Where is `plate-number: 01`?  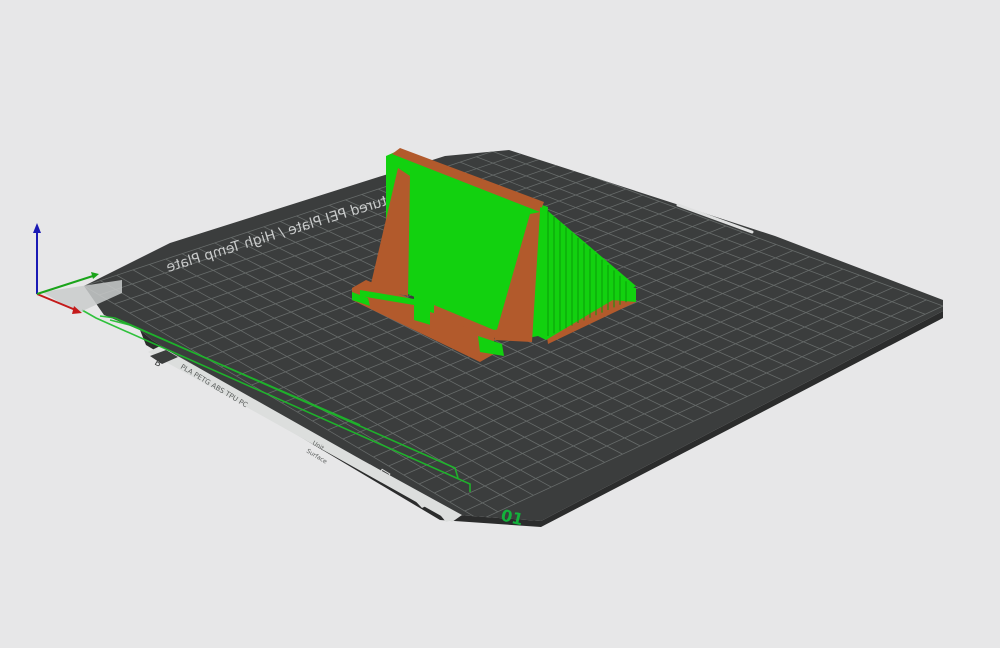
plate-number: 01 is located at coordinates (512, 517).